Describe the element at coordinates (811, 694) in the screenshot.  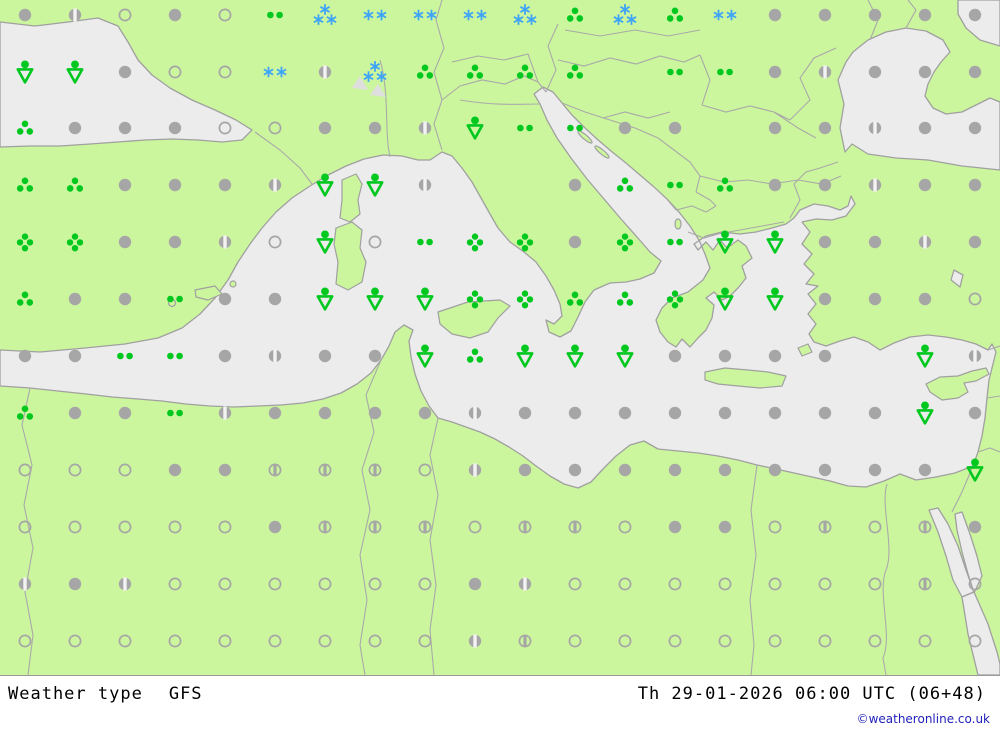
I see `valid-time-label: Th 29-01-2026 06:00 UTC (06+48)` at that location.